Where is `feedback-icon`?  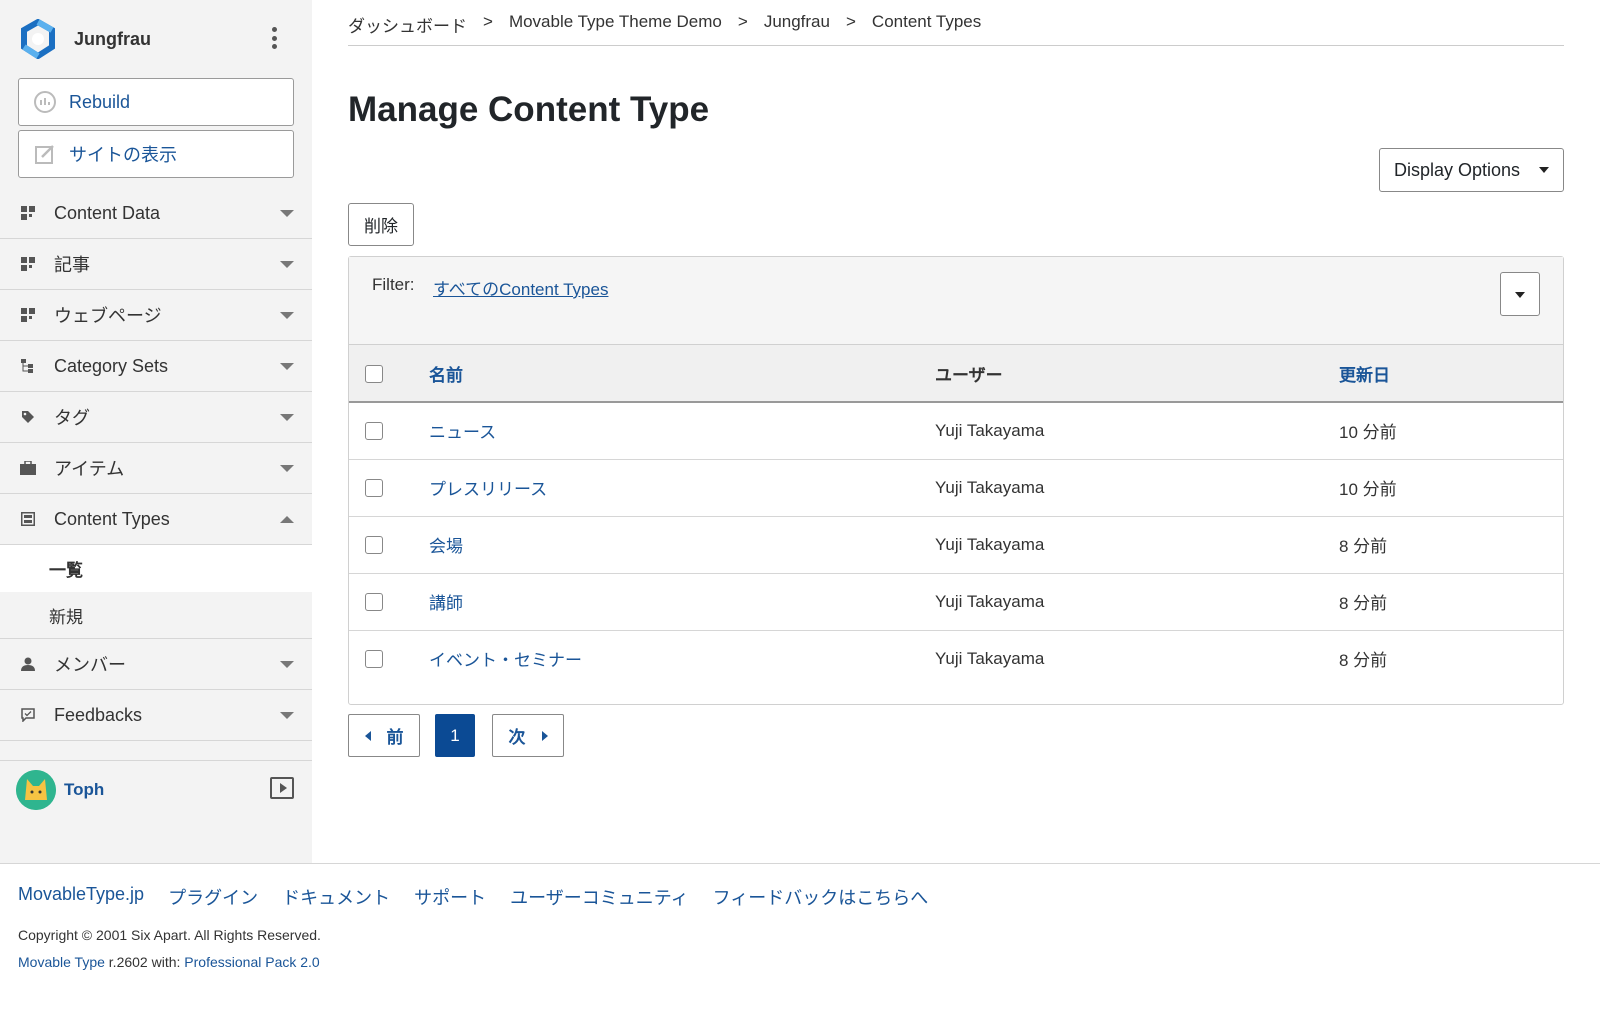
feedback-icon is located at coordinates (28, 715).